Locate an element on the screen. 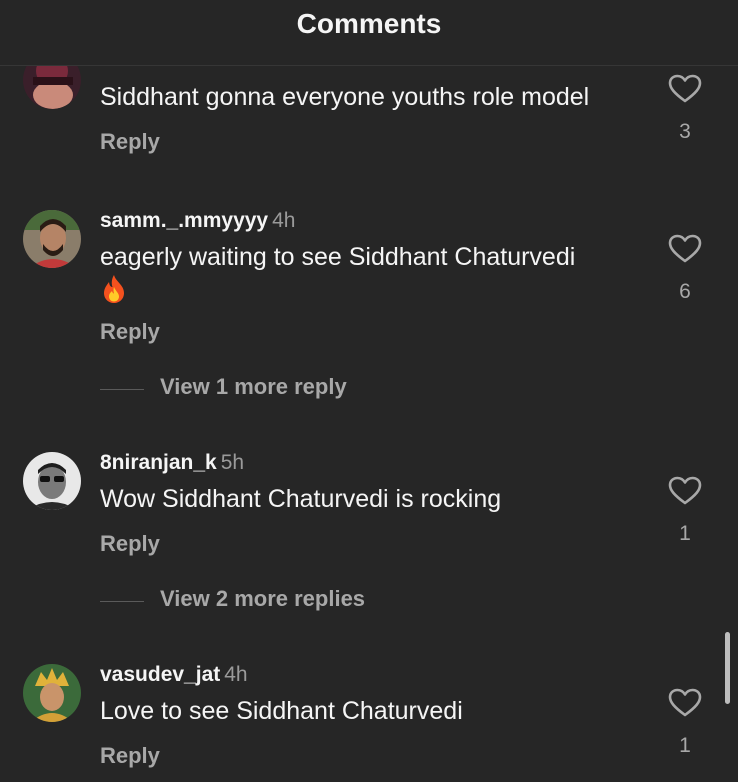  header-bar: Comments is located at coordinates (369, 33).